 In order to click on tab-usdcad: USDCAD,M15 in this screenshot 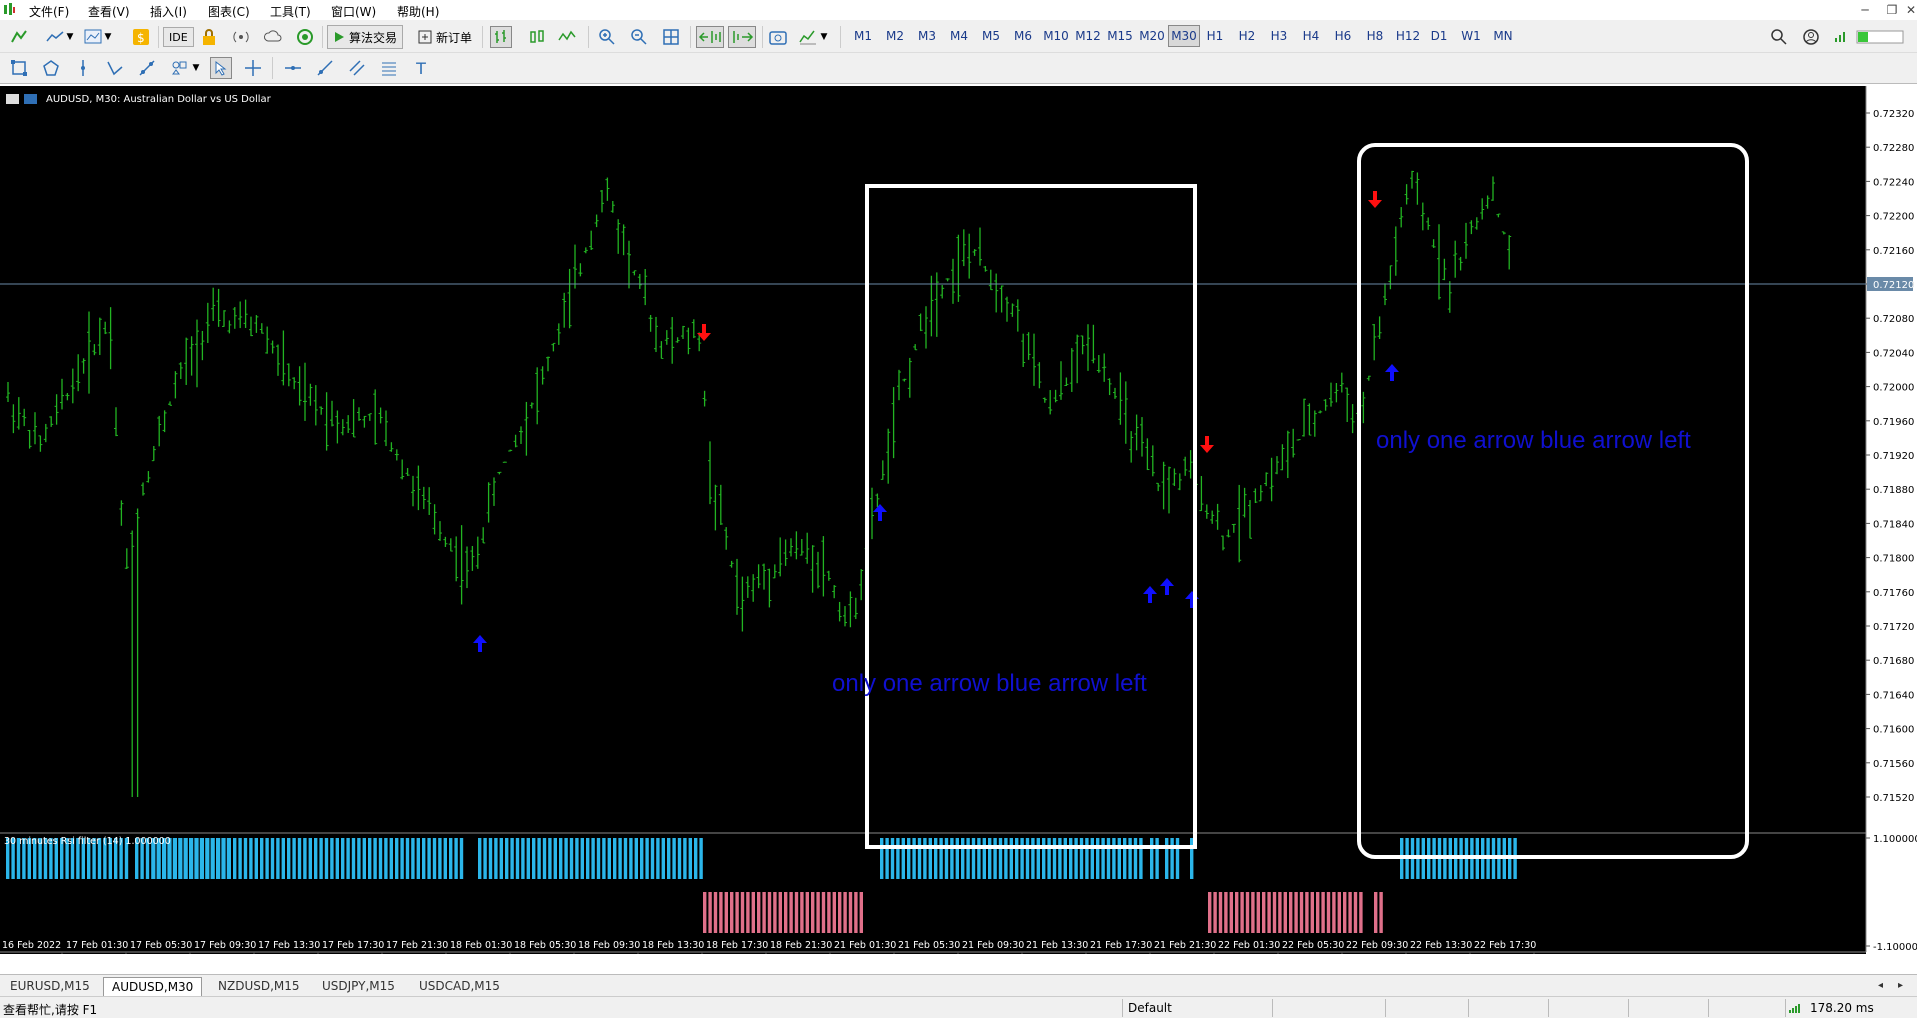, I will do `click(459, 987)`.